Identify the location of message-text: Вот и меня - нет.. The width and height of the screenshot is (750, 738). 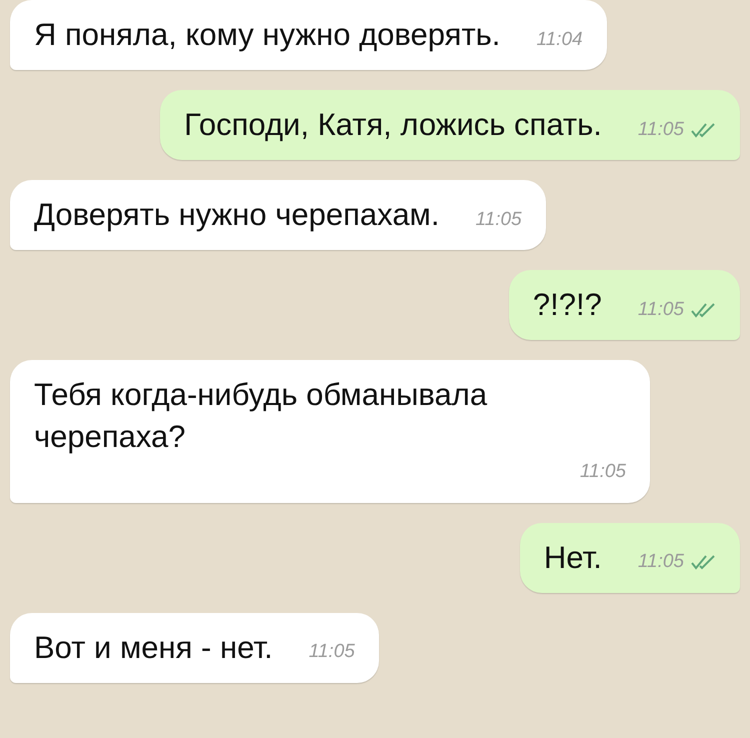
(153, 647).